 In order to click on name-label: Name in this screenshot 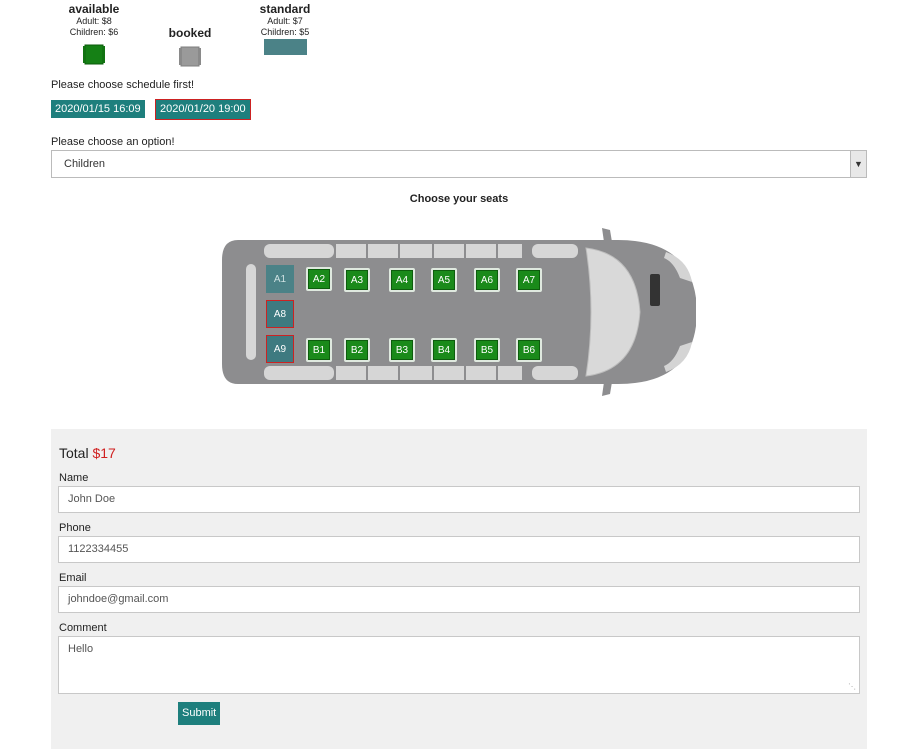, I will do `click(74, 478)`.